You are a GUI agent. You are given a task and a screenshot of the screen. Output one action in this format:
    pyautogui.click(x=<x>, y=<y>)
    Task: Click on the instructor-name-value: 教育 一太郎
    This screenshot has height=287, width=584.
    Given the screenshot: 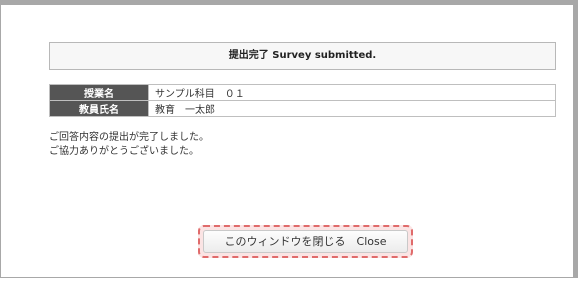 What is the action you would take?
    pyautogui.click(x=352, y=108)
    